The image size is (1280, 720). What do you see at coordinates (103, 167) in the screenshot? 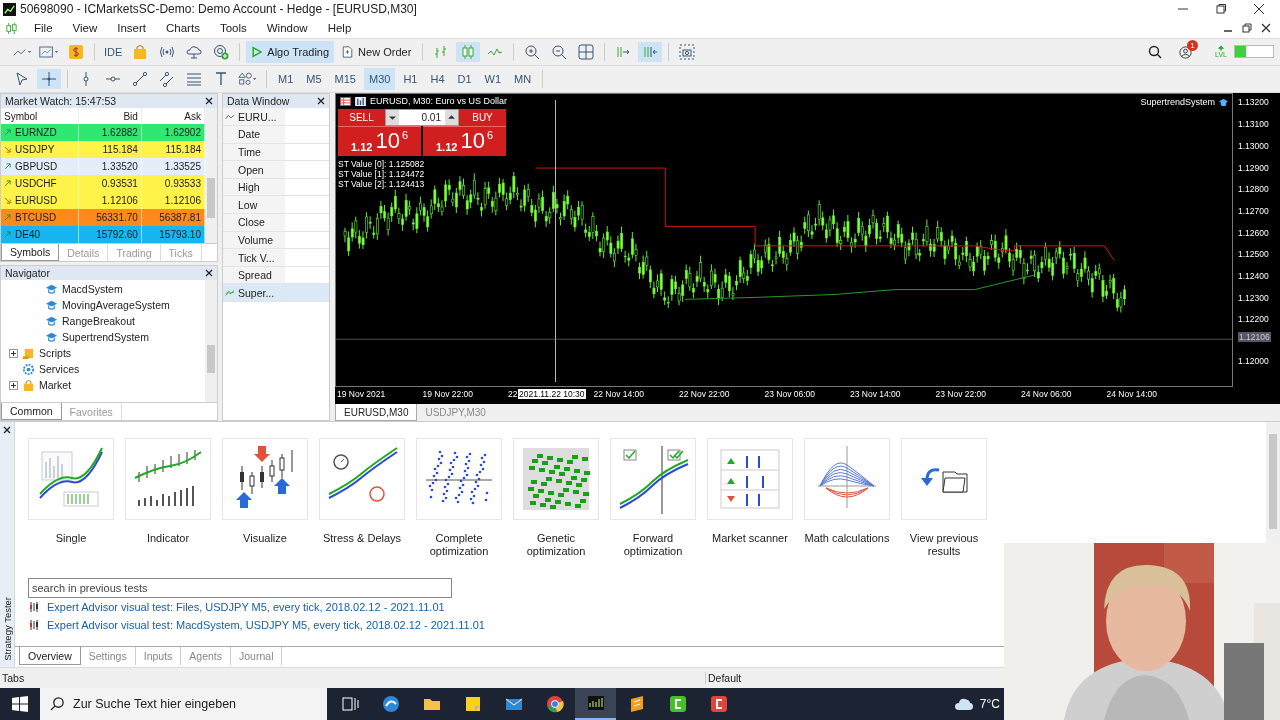
I see `symbol-row: GBPUSD 1.33520 1.33525` at bounding box center [103, 167].